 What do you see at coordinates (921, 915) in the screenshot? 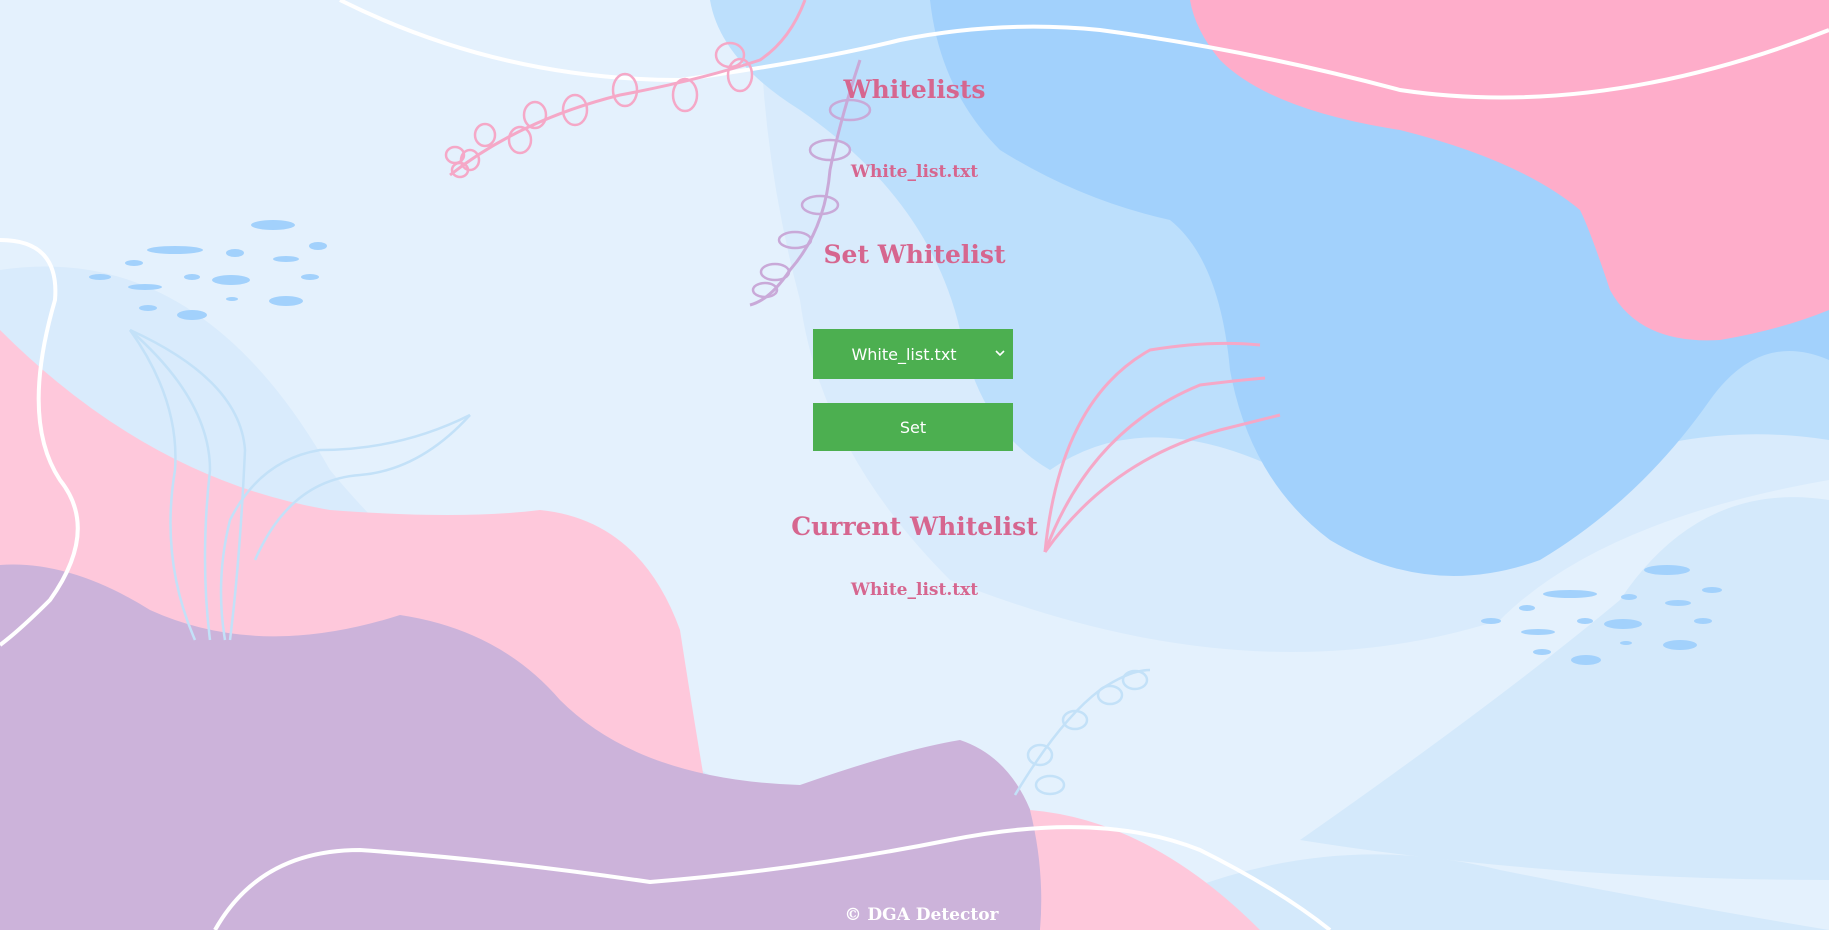
I see `footer-copyright: © DGA Detector` at bounding box center [921, 915].